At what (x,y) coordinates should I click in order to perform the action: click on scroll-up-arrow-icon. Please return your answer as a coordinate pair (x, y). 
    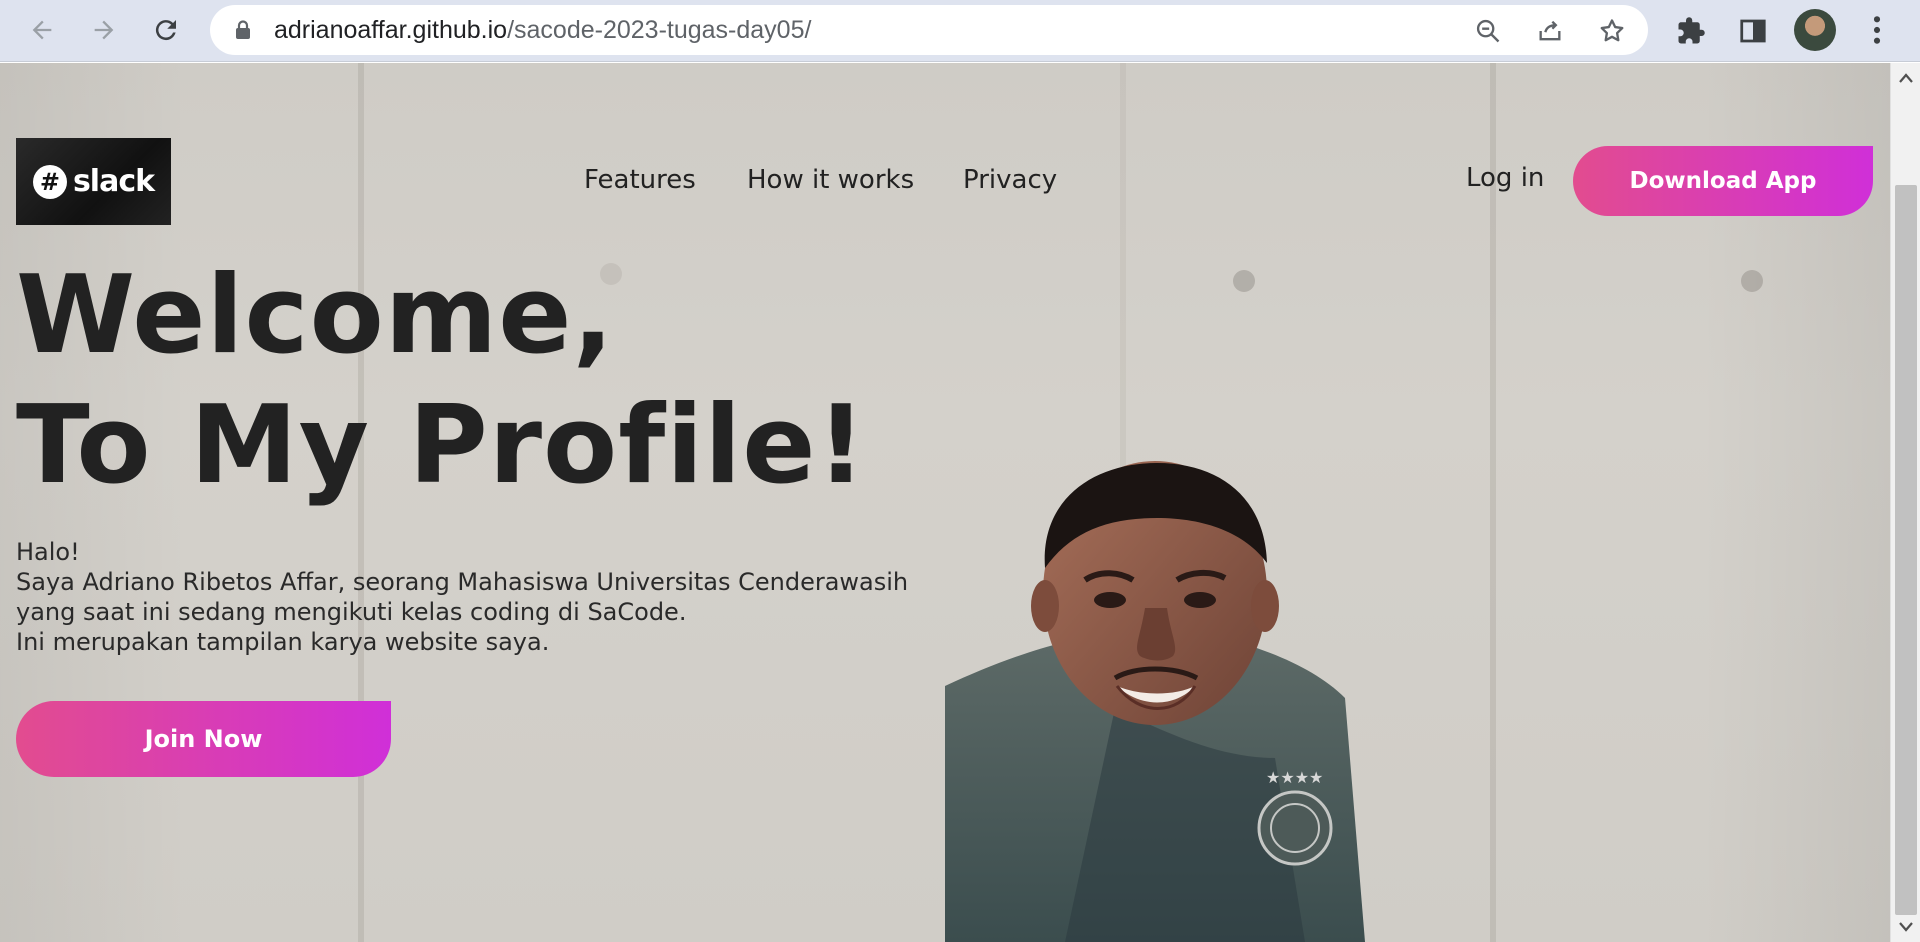
    Looking at the image, I should click on (1906, 78).